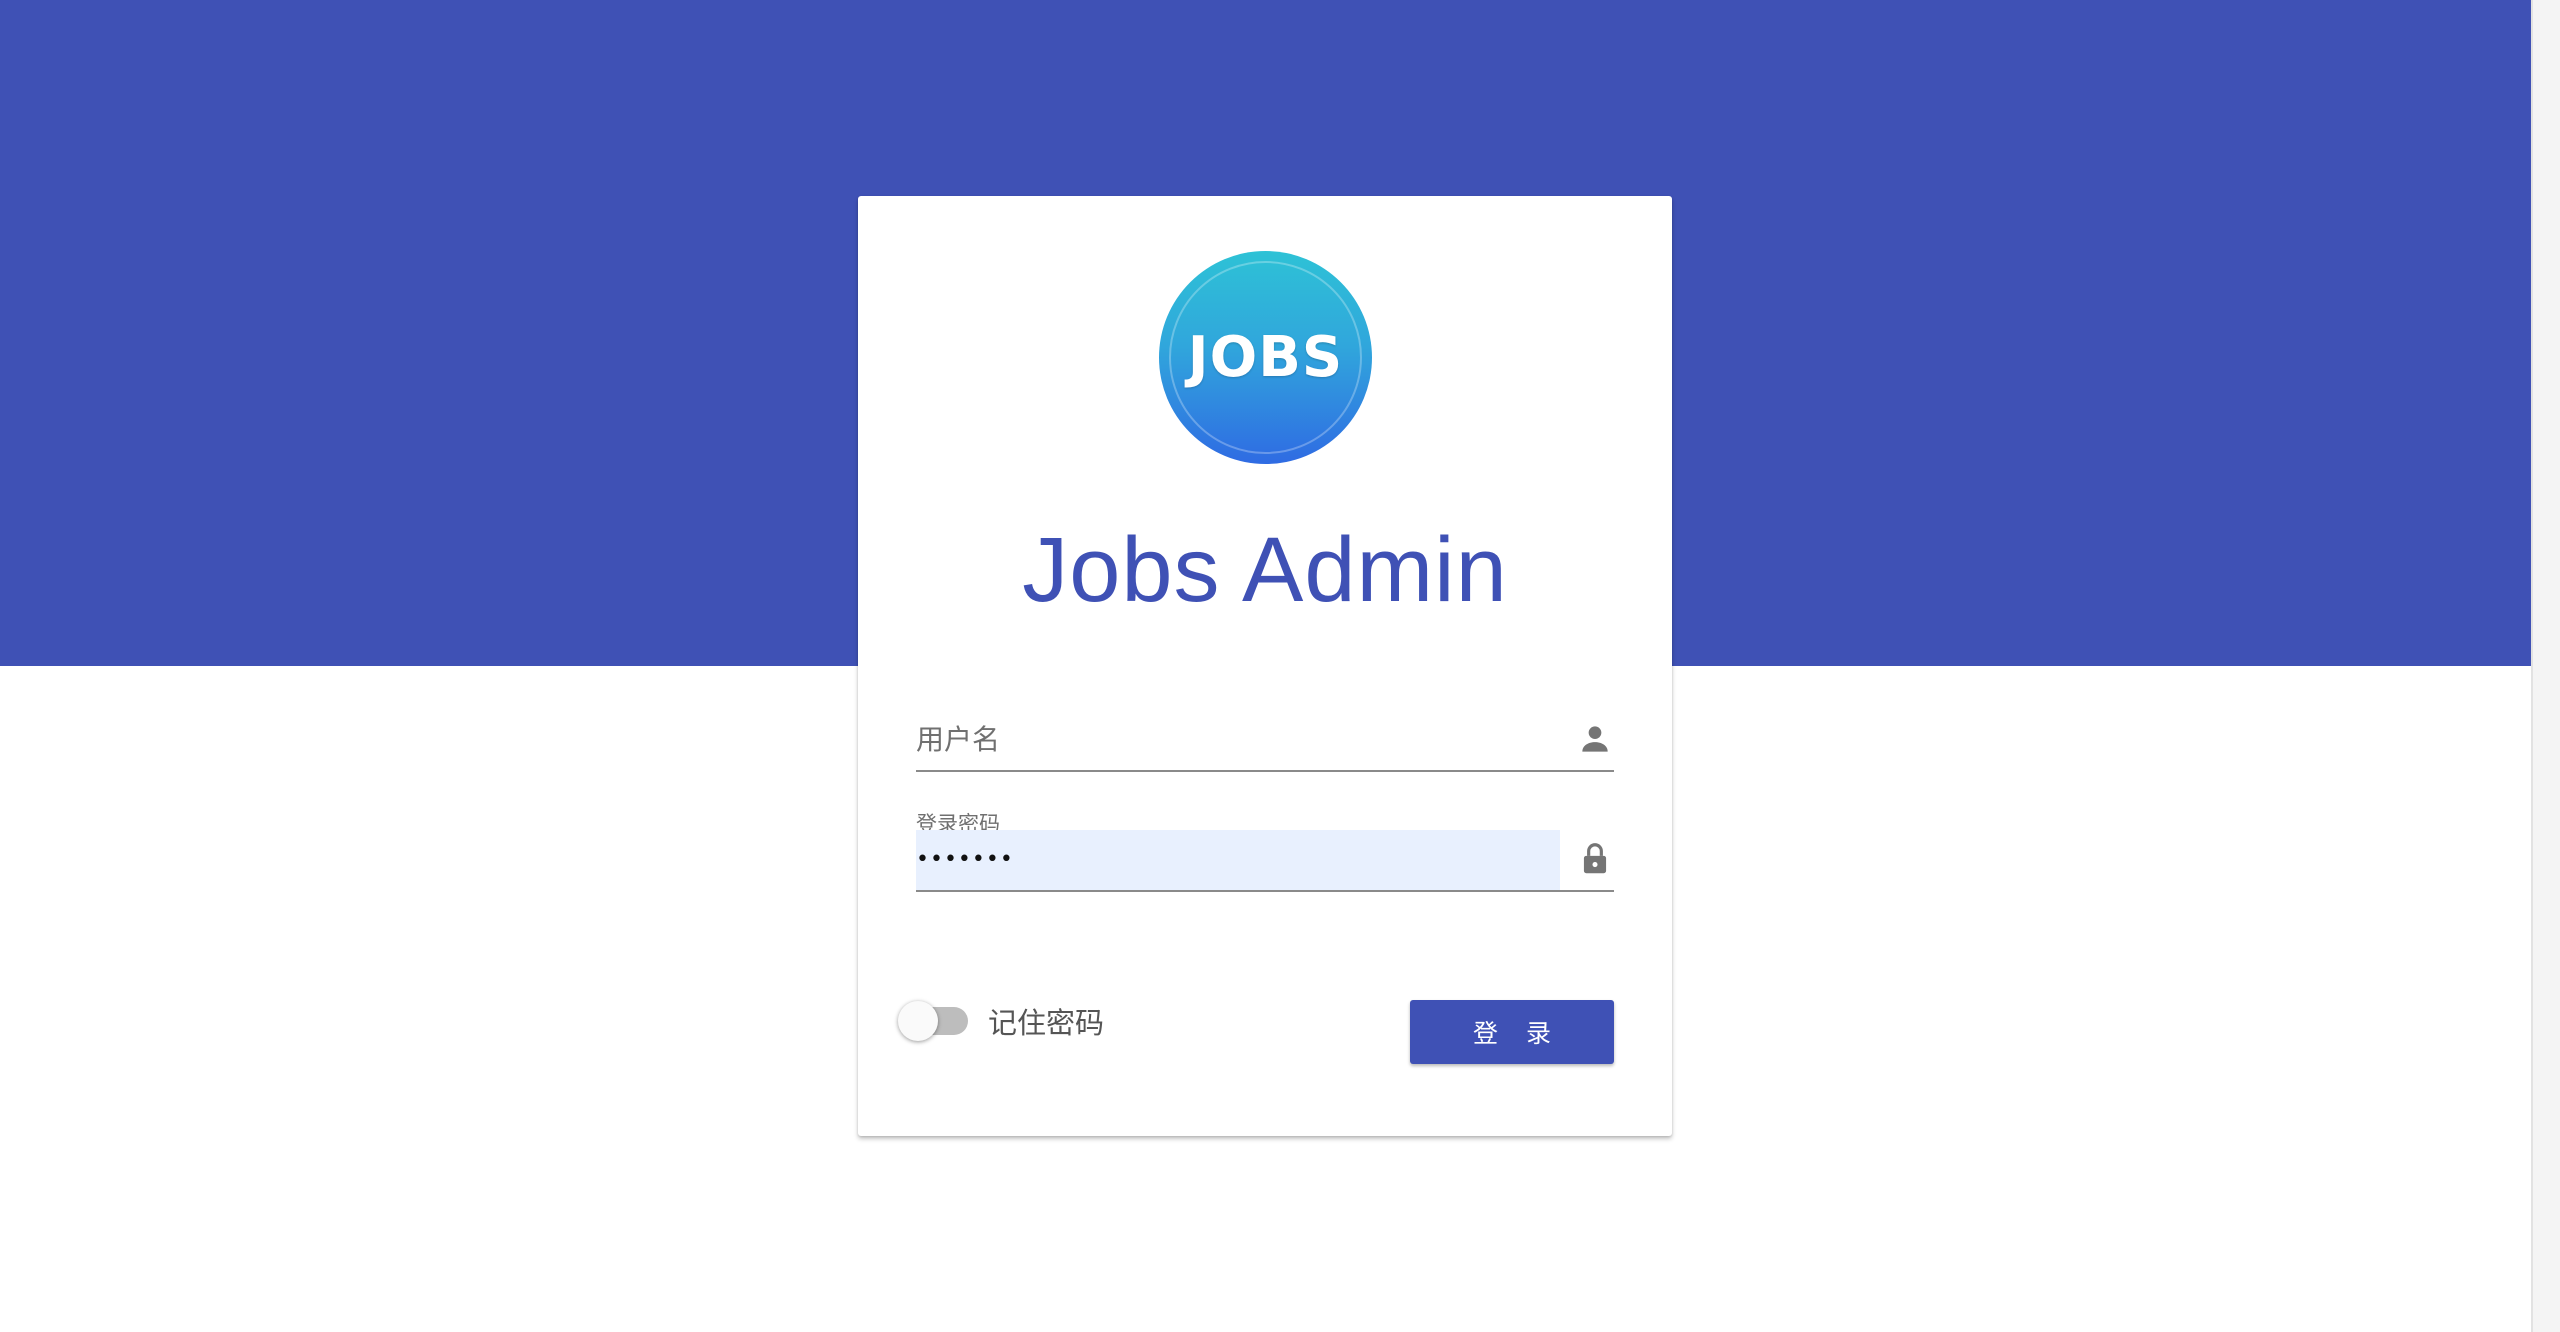 This screenshot has width=2560, height=1332. Describe the element at coordinates (965, 860) in the screenshot. I see `password-input: •••••••` at that location.